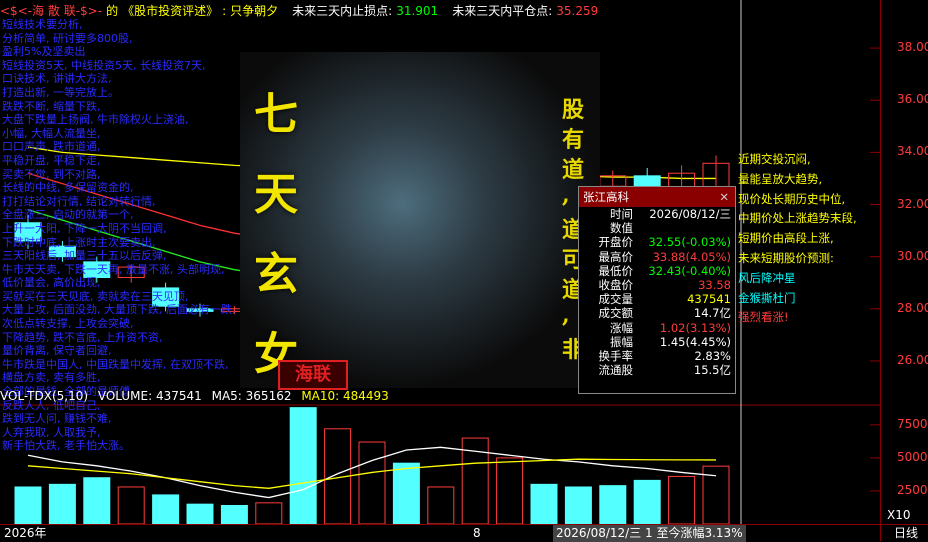 Image resolution: width=928 pixels, height=542 pixels. I want to click on volume-tick-label: 75000, so click(912, 423).